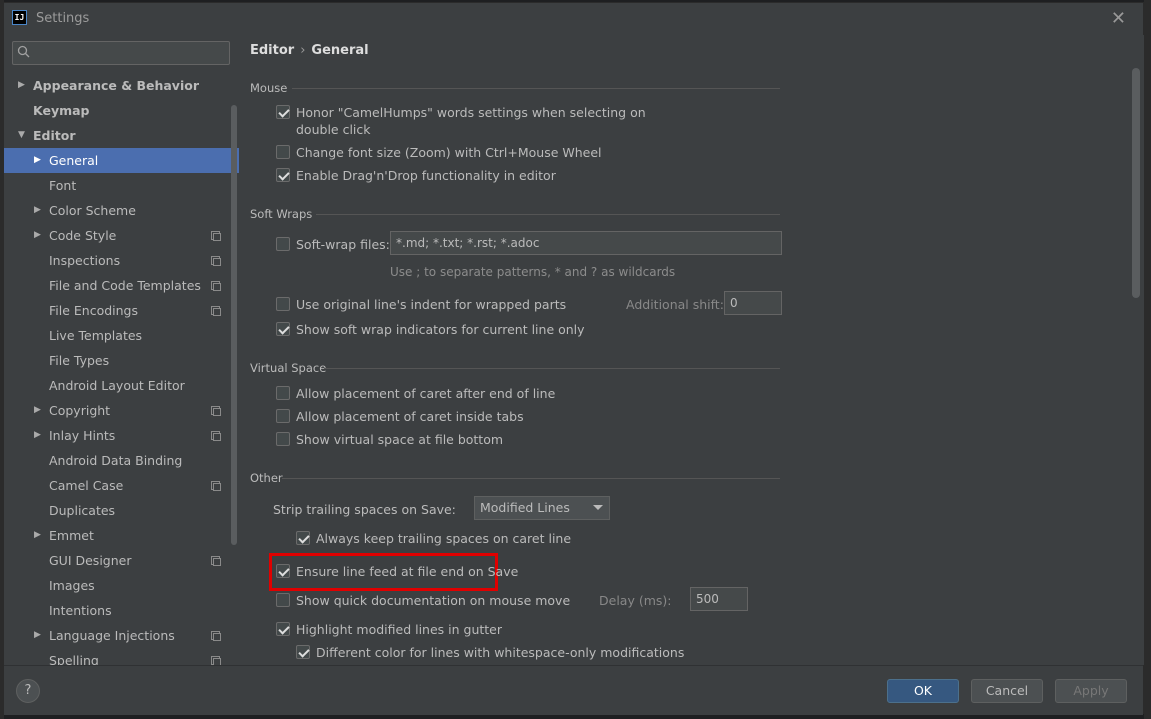 The image size is (1151, 719). I want to click on strip-trailing-label: Strip trailing spaces on Save:, so click(364, 509).